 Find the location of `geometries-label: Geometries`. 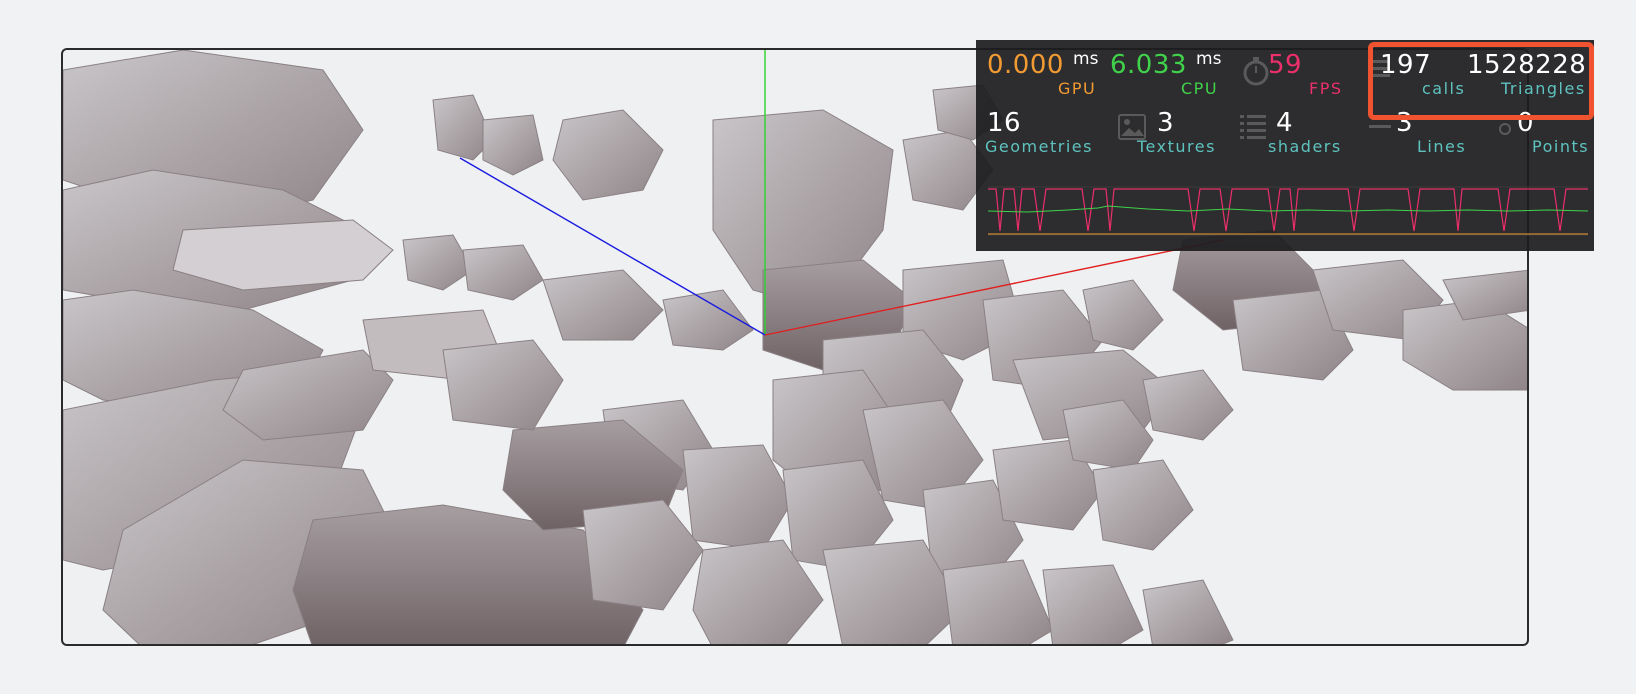

geometries-label: Geometries is located at coordinates (1039, 146).